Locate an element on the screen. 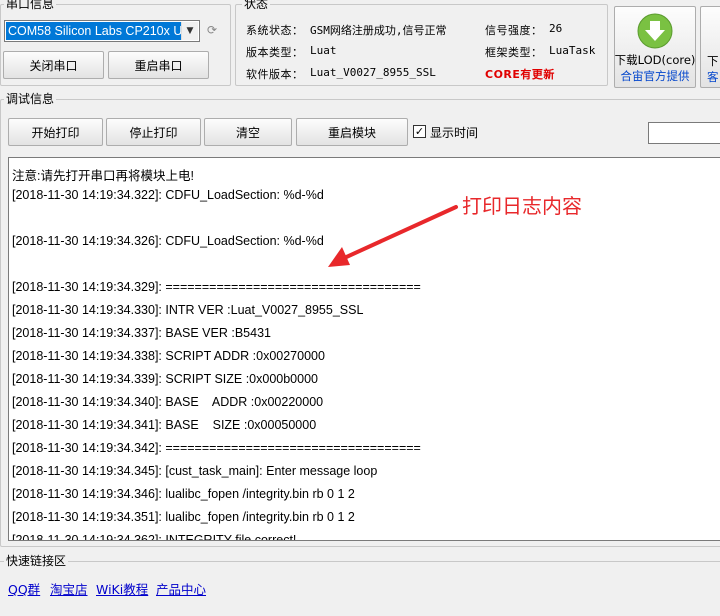  show-time-checkbox: ✓ is located at coordinates (419, 131).